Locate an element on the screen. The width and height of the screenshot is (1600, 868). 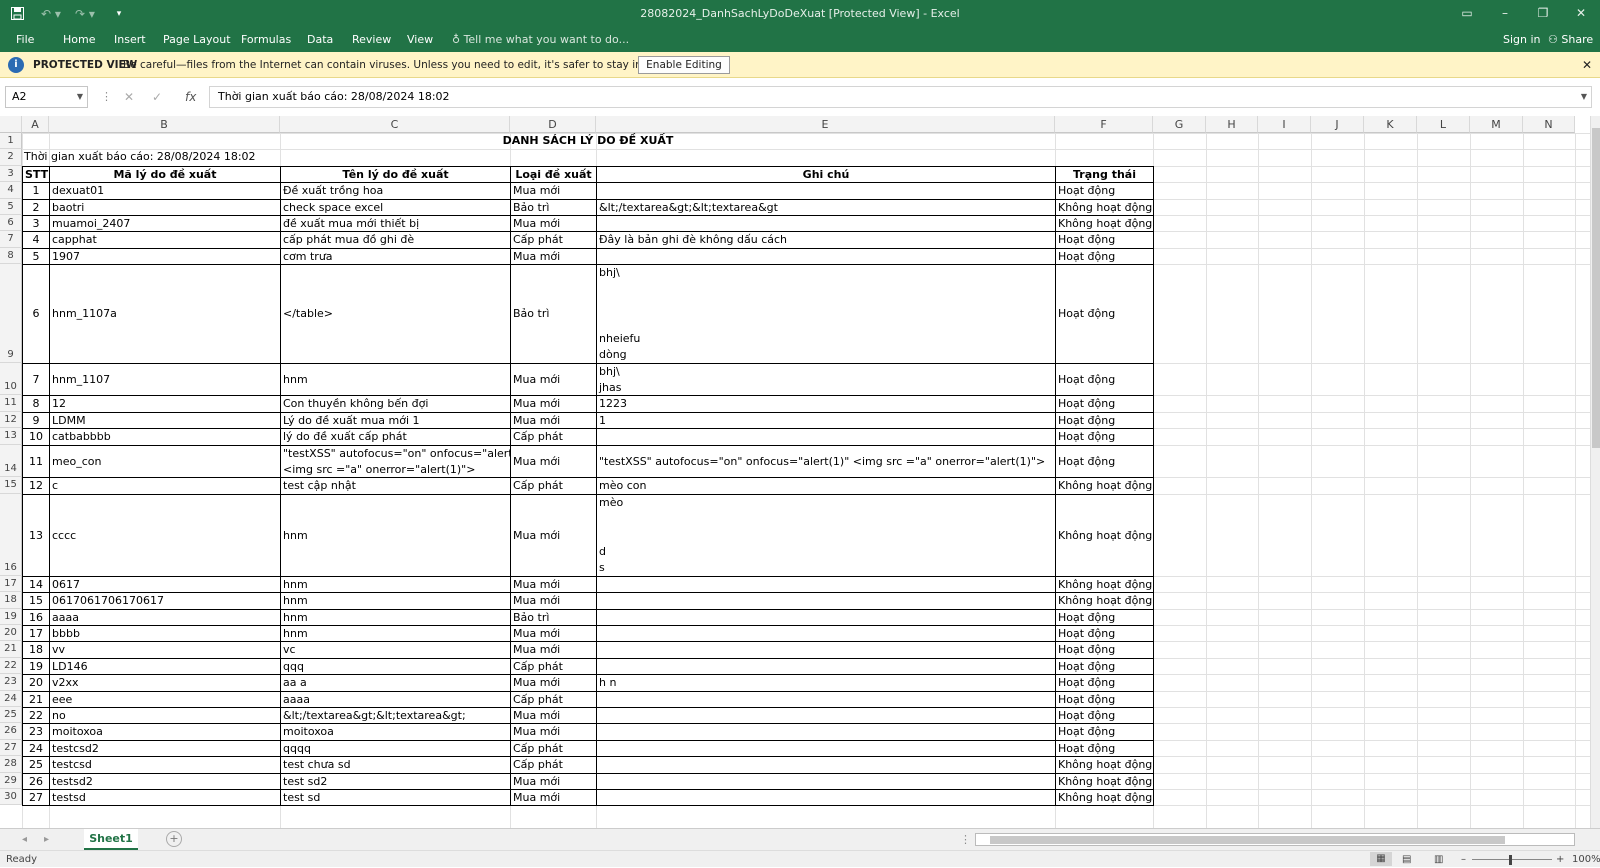
cell-ma: testcsd2 is located at coordinates (165, 748).